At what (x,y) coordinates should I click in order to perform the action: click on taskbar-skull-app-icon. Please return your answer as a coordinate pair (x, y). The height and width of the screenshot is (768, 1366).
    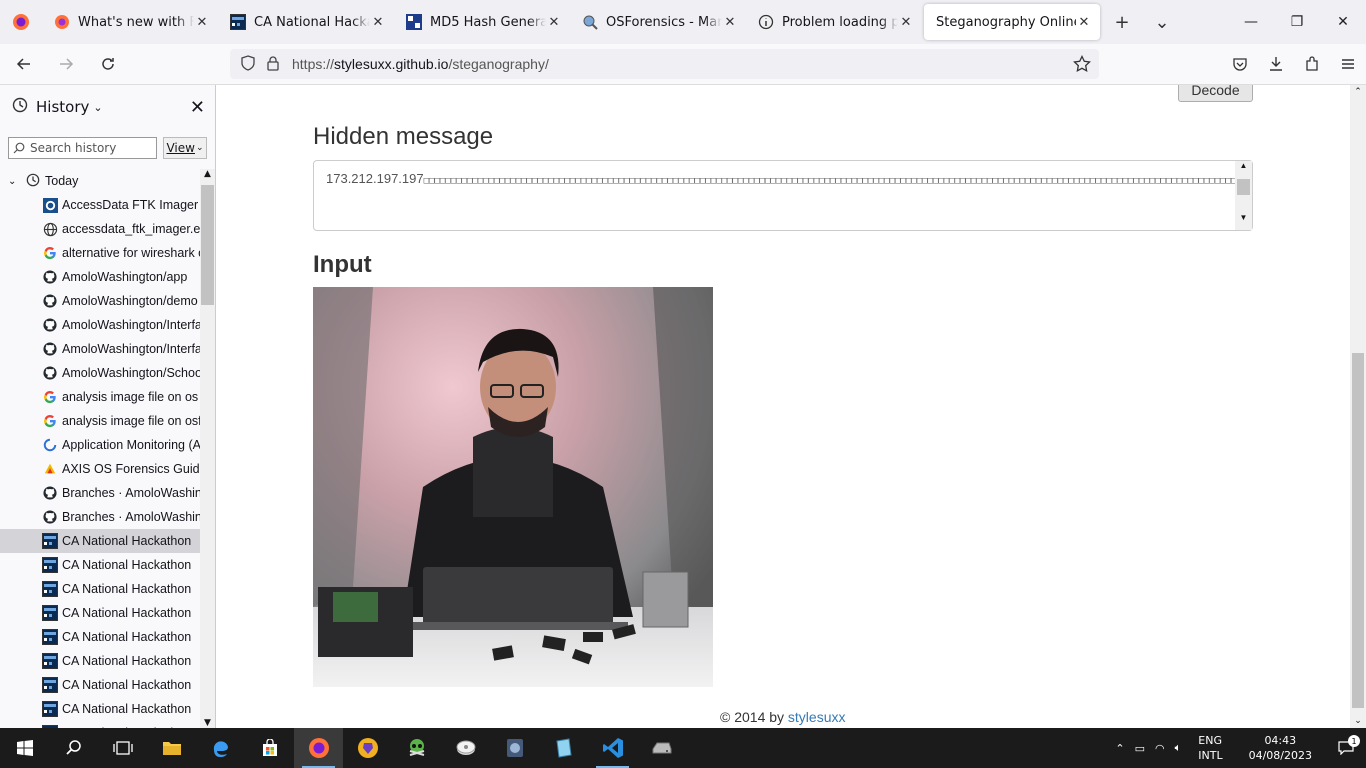
    Looking at the image, I should click on (416, 748).